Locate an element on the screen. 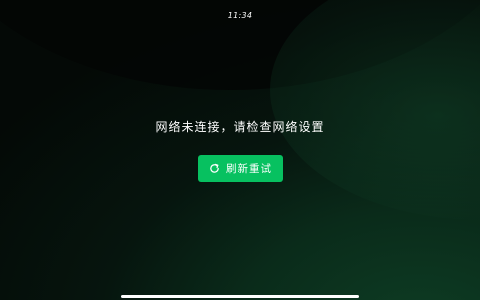 Image resolution: width=480 pixels, height=300 pixels. network-error-message: 网络未连接，请检查网络设置 is located at coordinates (240, 127).